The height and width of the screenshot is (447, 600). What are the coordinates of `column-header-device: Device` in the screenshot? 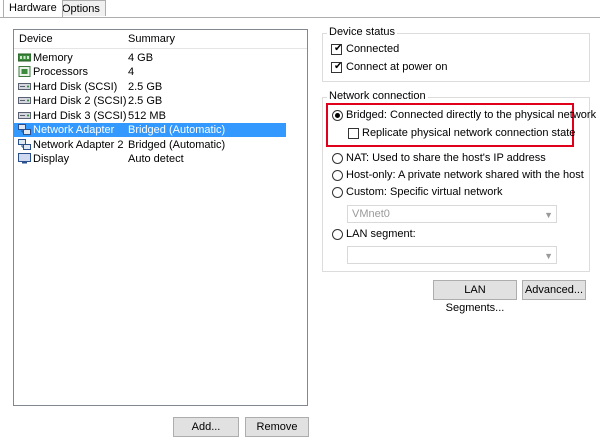 It's located at (36, 39).